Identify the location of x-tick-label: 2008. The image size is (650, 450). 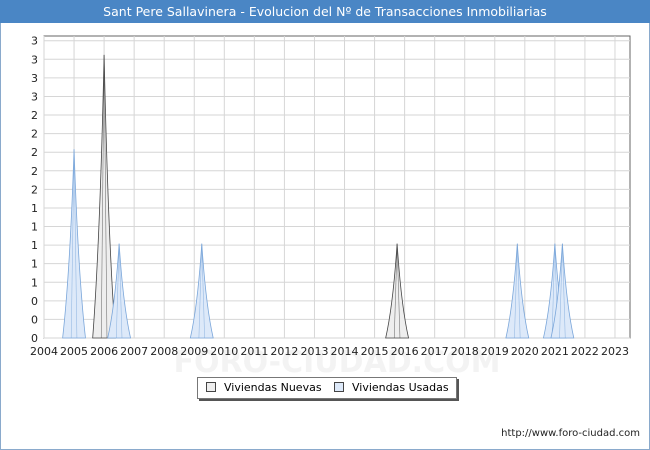
(164, 351).